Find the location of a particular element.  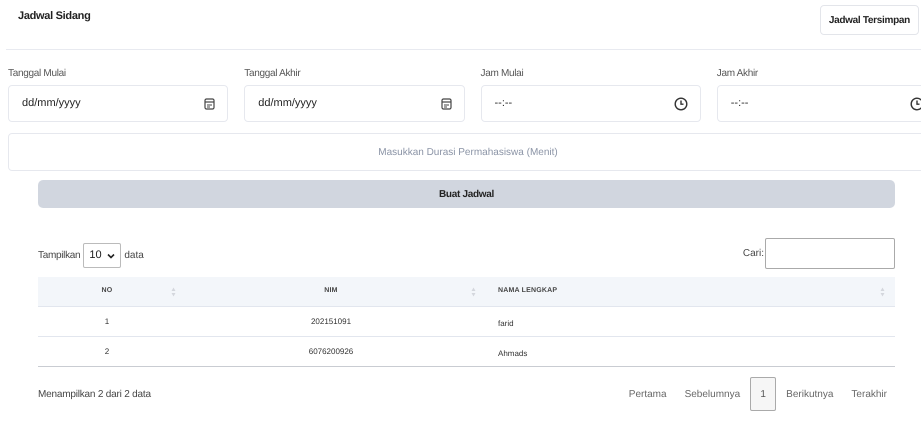

page-length-select: 10 is located at coordinates (102, 255).